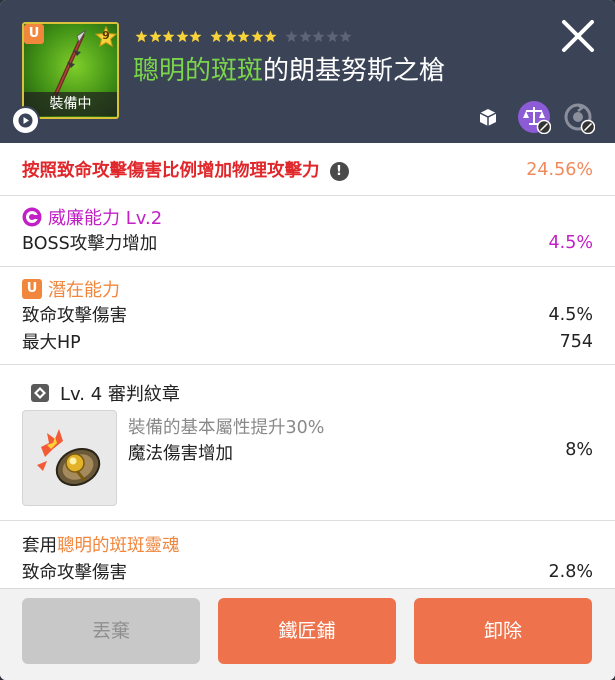 This screenshot has width=615, height=680. I want to click on star-force-count: 9, so click(106, 35).